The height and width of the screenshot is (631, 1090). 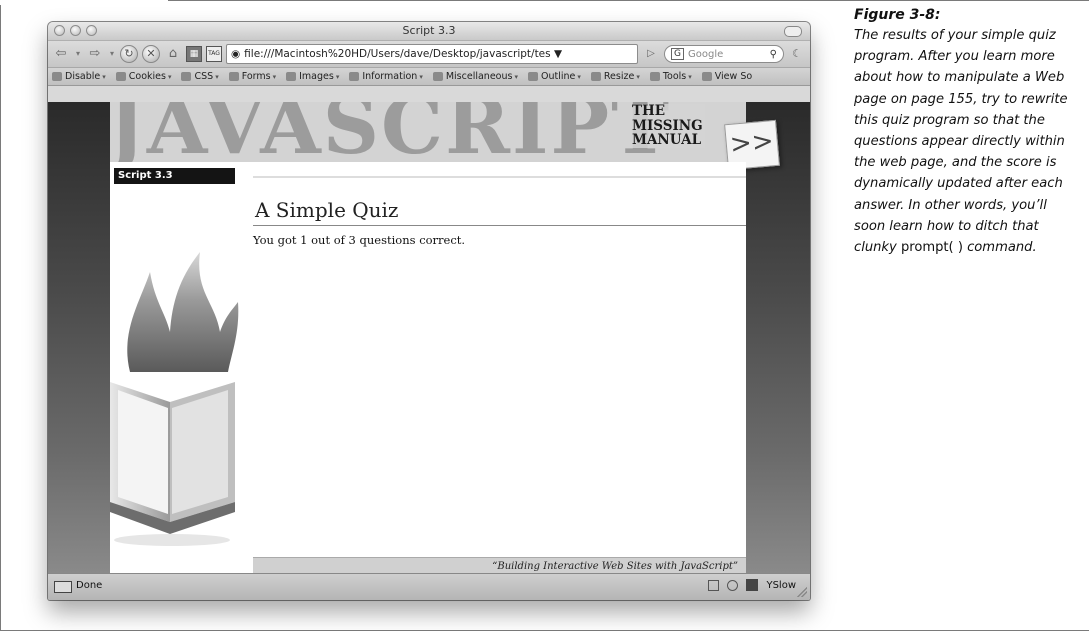 What do you see at coordinates (57, 76) in the screenshot?
I see `disable-icon` at bounding box center [57, 76].